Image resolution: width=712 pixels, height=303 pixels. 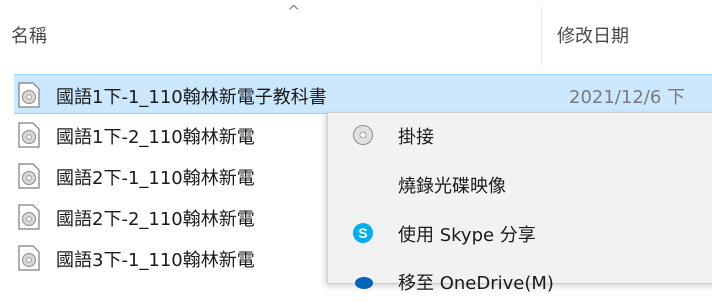 What do you see at coordinates (476, 283) in the screenshot?
I see `menu-item-label: 移至 OneDrive(M)` at bounding box center [476, 283].